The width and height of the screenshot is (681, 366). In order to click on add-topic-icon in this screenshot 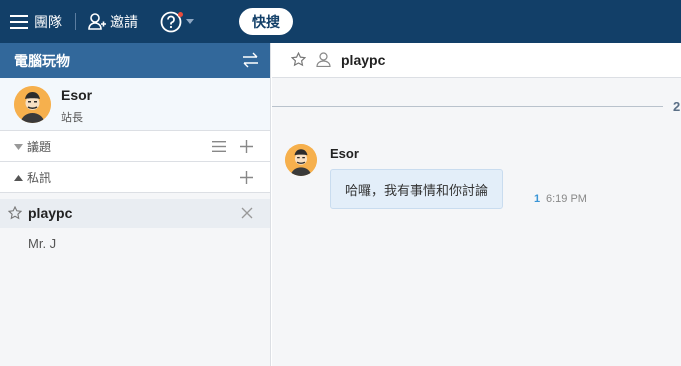, I will do `click(246, 146)`.